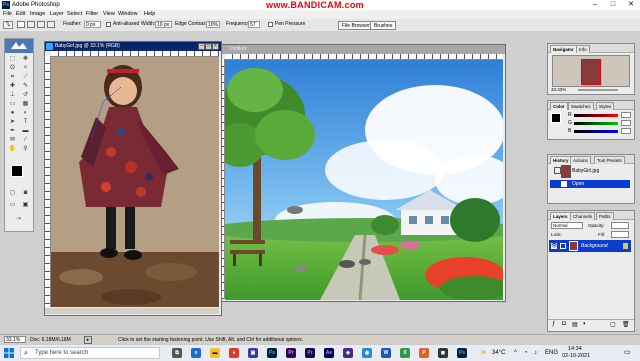 The width and height of the screenshot is (640, 361). Describe the element at coordinates (462, 353) in the screenshot. I see `photoshop-taskbar-icon-2: Ps` at that location.